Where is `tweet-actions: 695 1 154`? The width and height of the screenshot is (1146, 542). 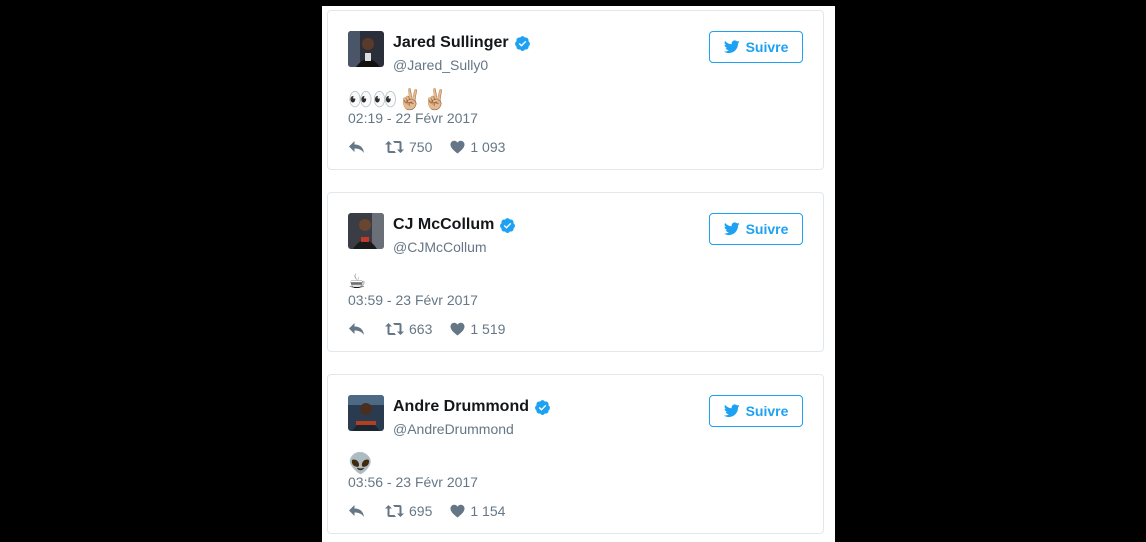
tweet-actions: 695 1 154 is located at coordinates (426, 511).